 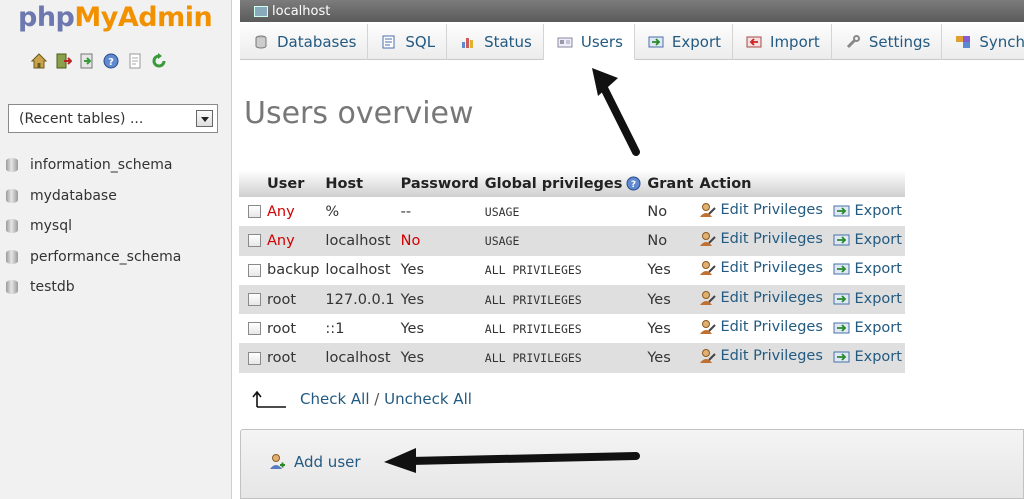 I want to click on docs-icon: ?, so click(x=111, y=61).